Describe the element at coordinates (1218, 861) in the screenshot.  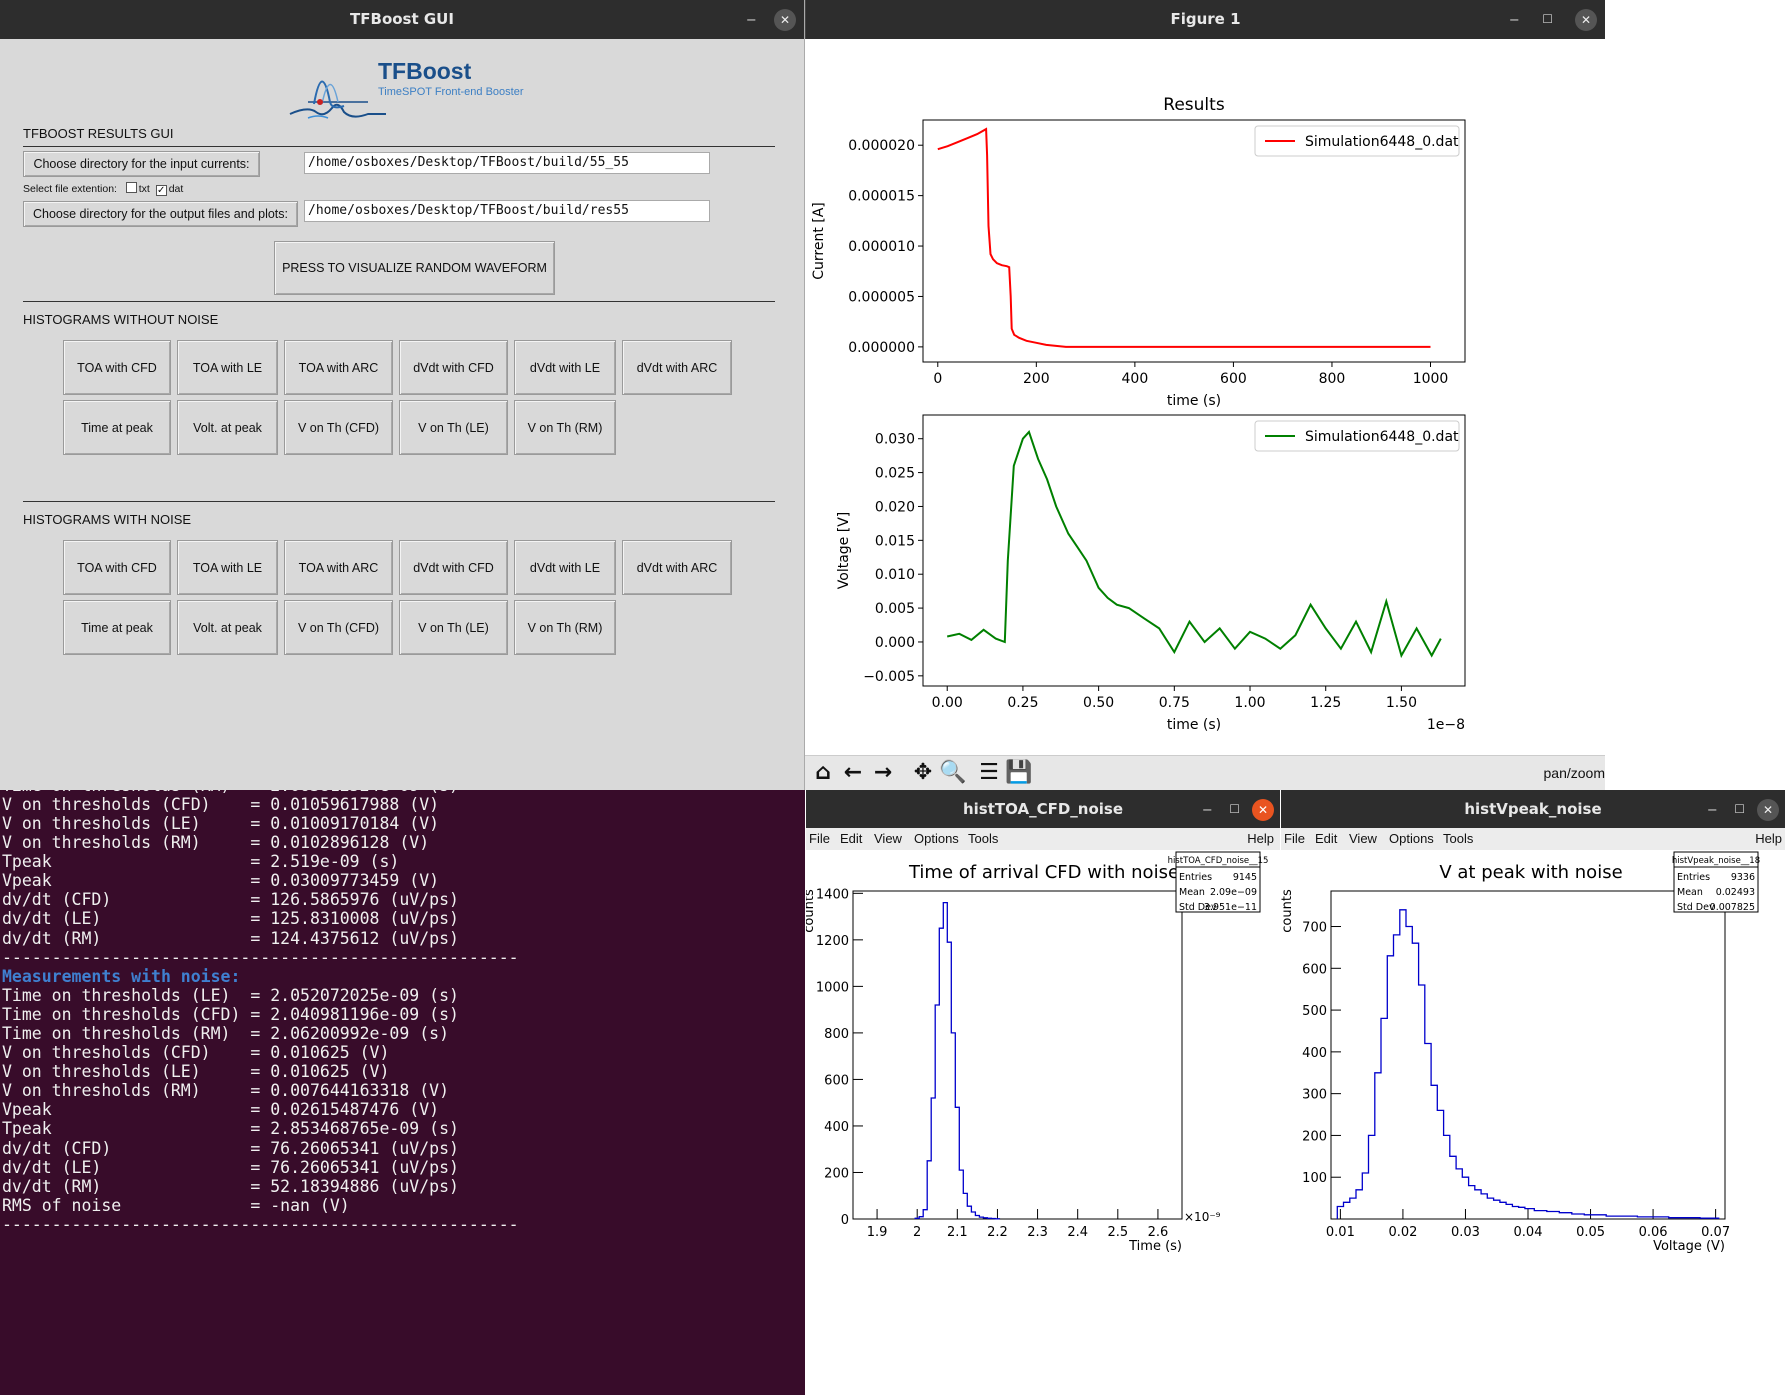
I see `stats-name: histTOA_CFD_noise__15` at that location.